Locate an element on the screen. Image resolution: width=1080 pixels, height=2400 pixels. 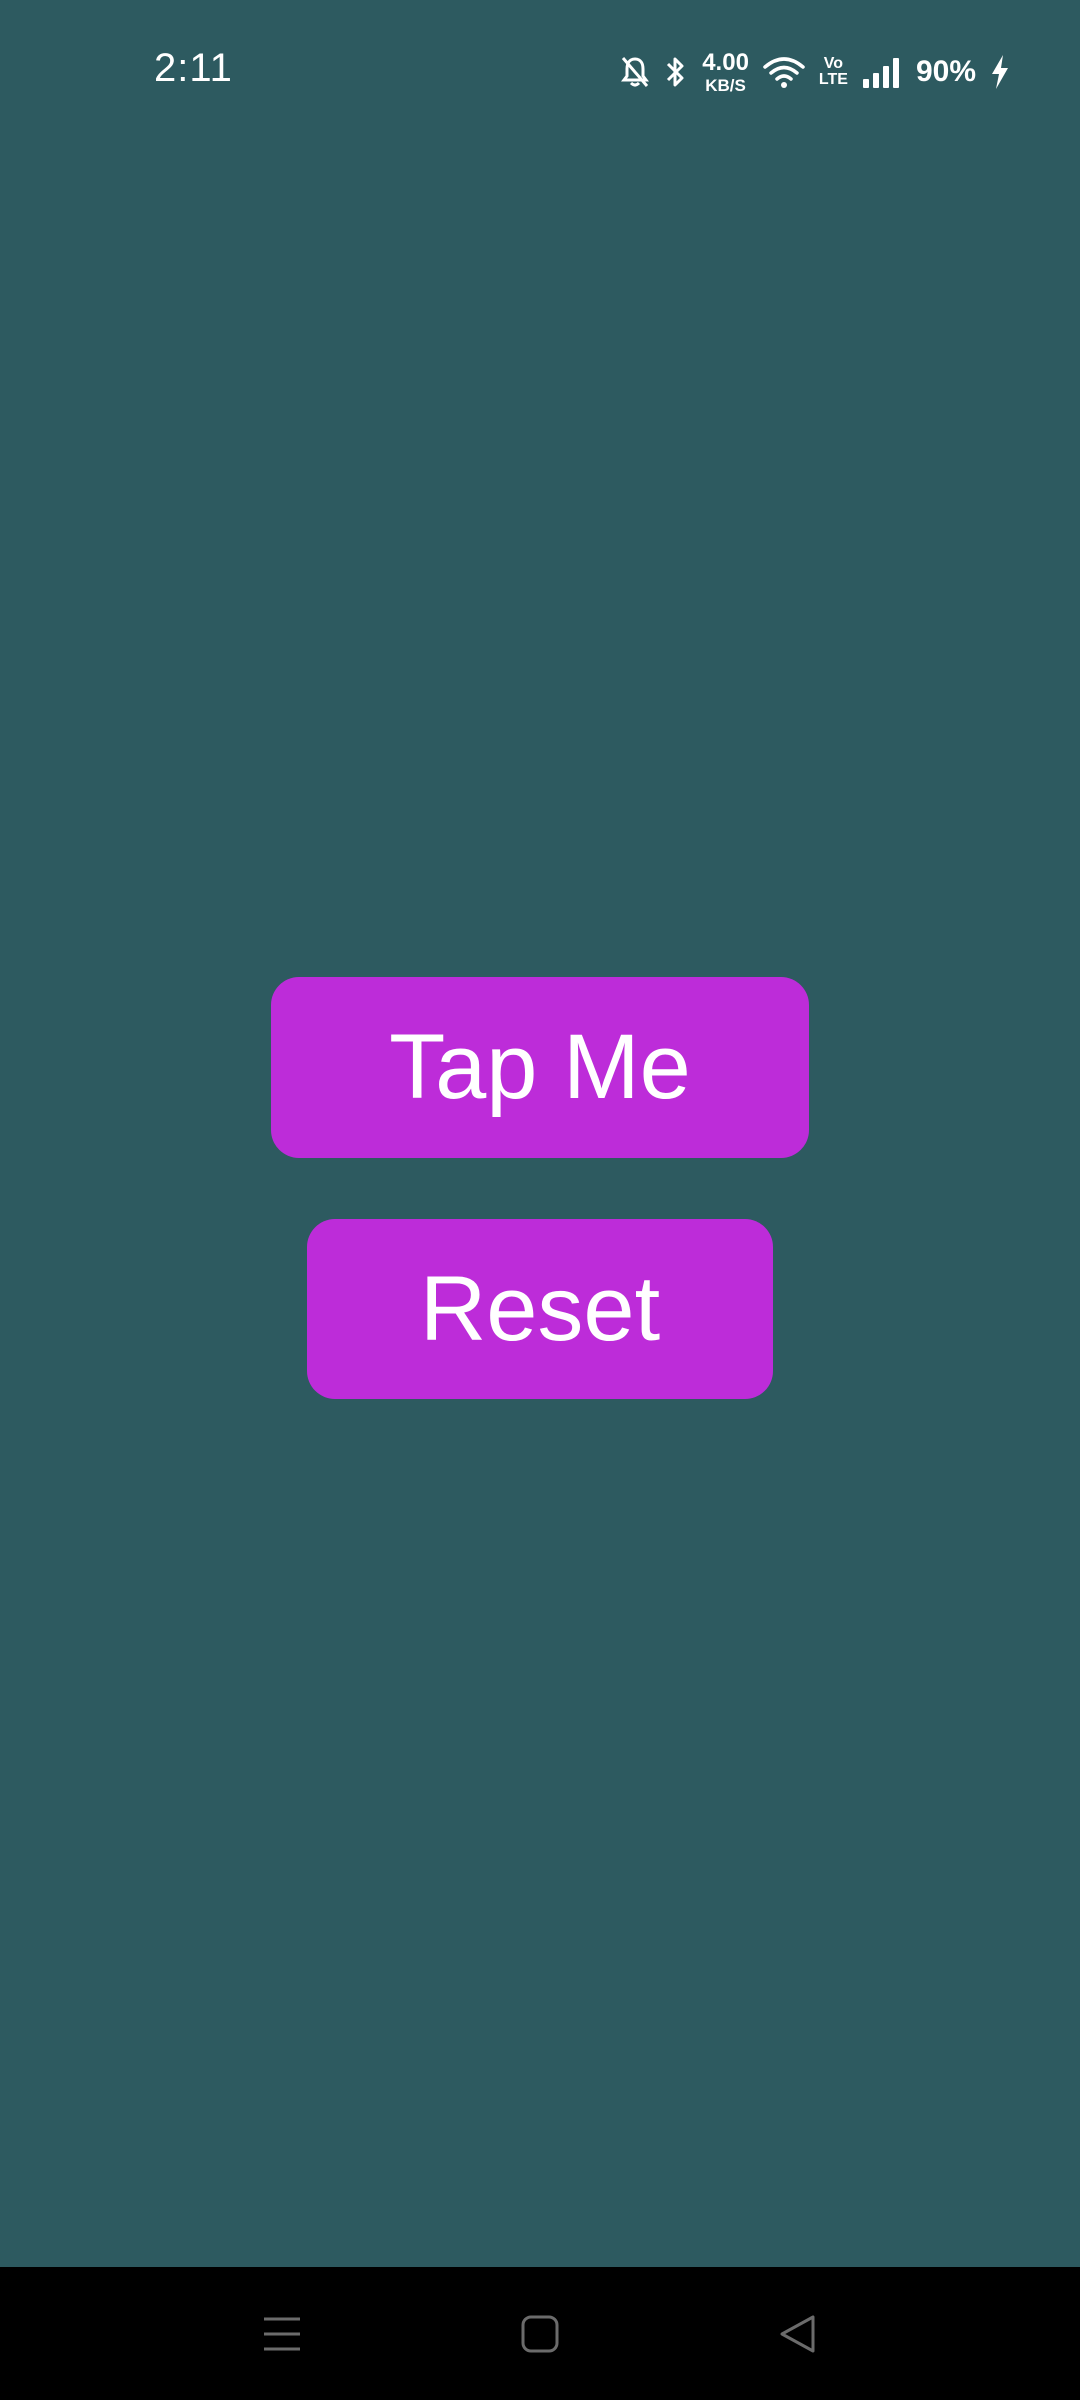
volte-indicator: Vo LTE is located at coordinates (833, 72).